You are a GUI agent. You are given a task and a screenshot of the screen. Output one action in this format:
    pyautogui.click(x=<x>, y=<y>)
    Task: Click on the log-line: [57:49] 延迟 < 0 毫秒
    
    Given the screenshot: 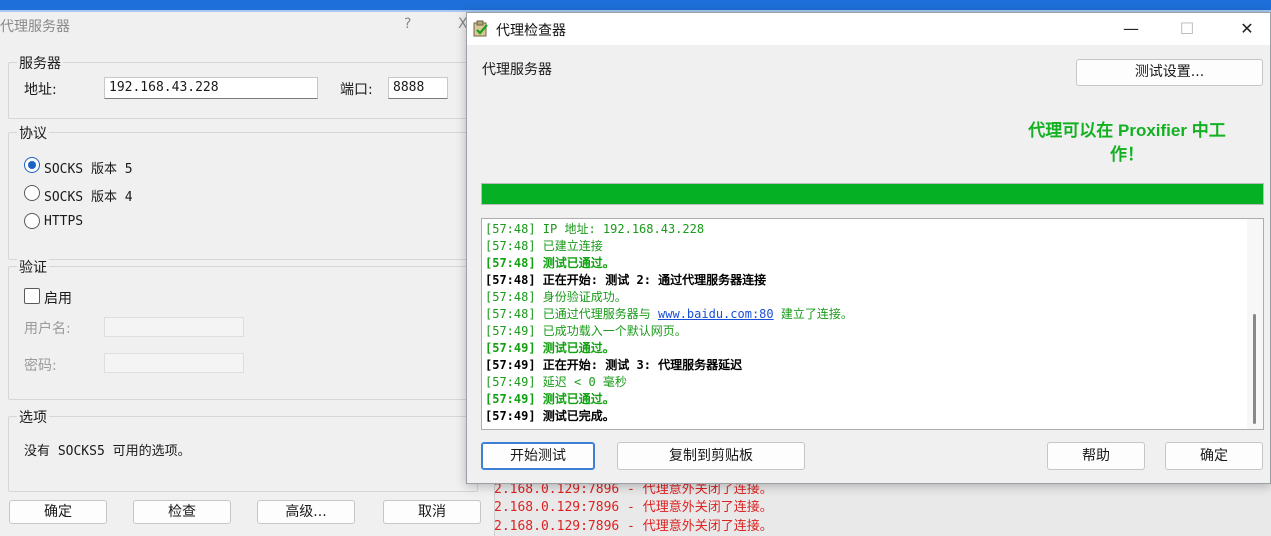 What is the action you would take?
    pyautogui.click(x=556, y=382)
    